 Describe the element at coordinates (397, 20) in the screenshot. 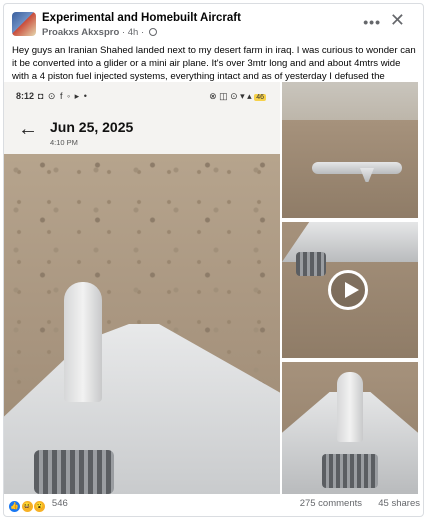

I see `close-icon: ✕` at that location.